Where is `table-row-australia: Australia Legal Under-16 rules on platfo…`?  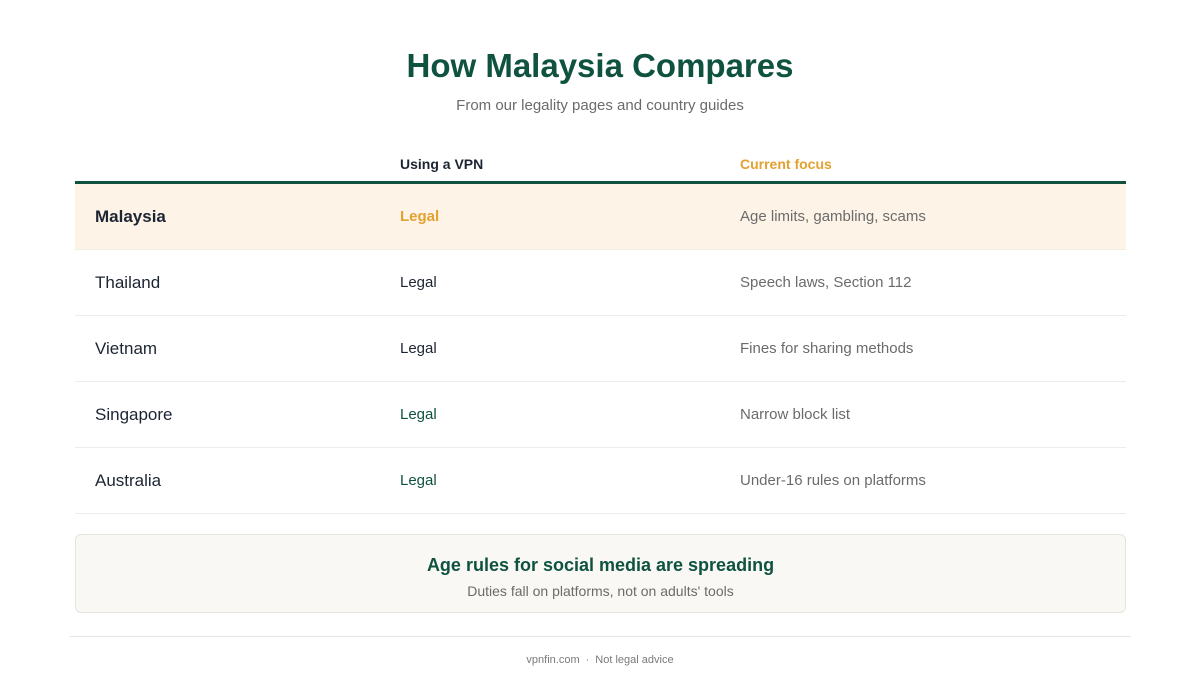 table-row-australia: Australia Legal Under-16 rules on platfo… is located at coordinates (600, 481).